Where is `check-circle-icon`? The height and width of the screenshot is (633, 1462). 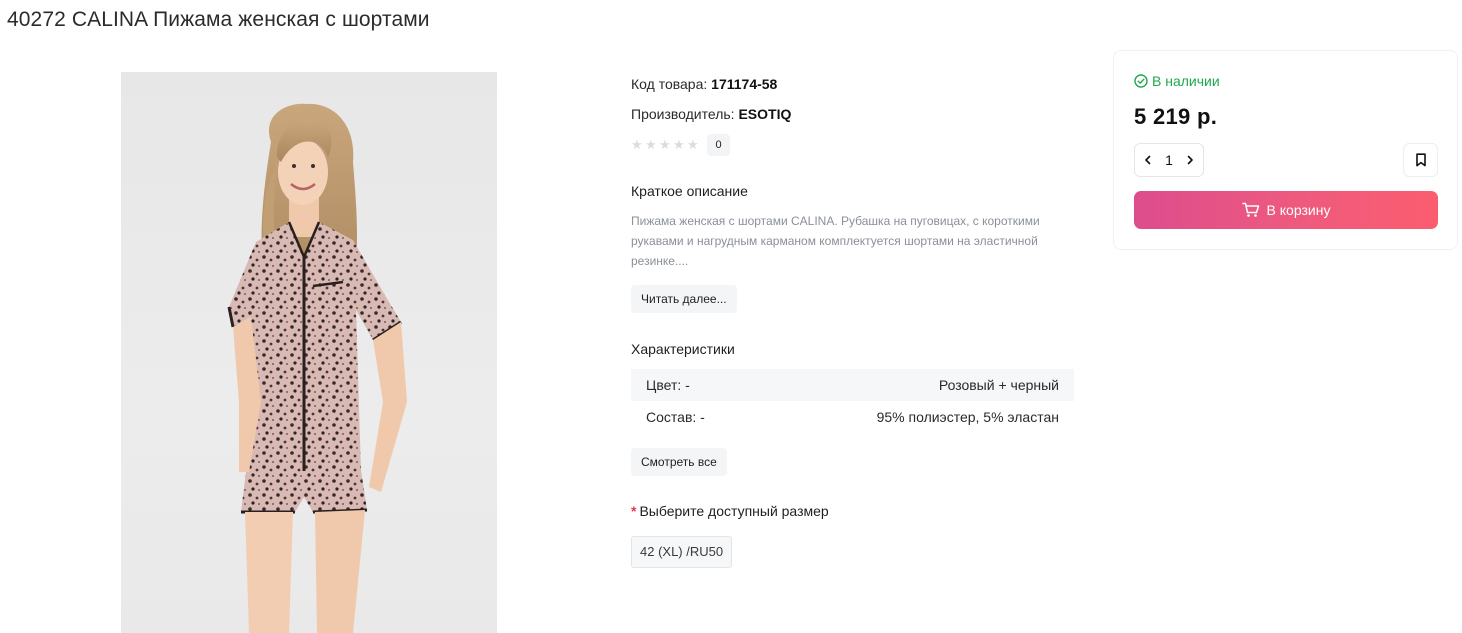
check-circle-icon is located at coordinates (1141, 81).